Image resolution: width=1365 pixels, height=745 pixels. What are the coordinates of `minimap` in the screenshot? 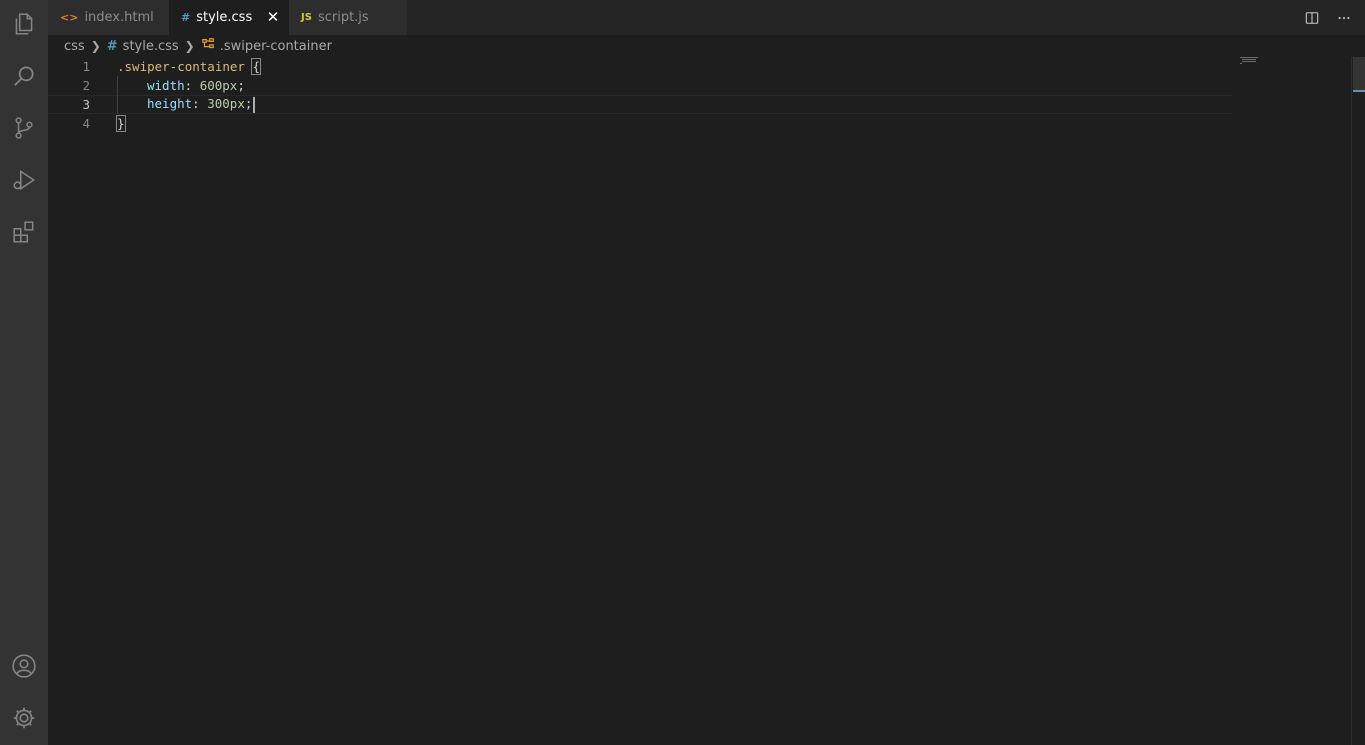 It's located at (1296, 61).